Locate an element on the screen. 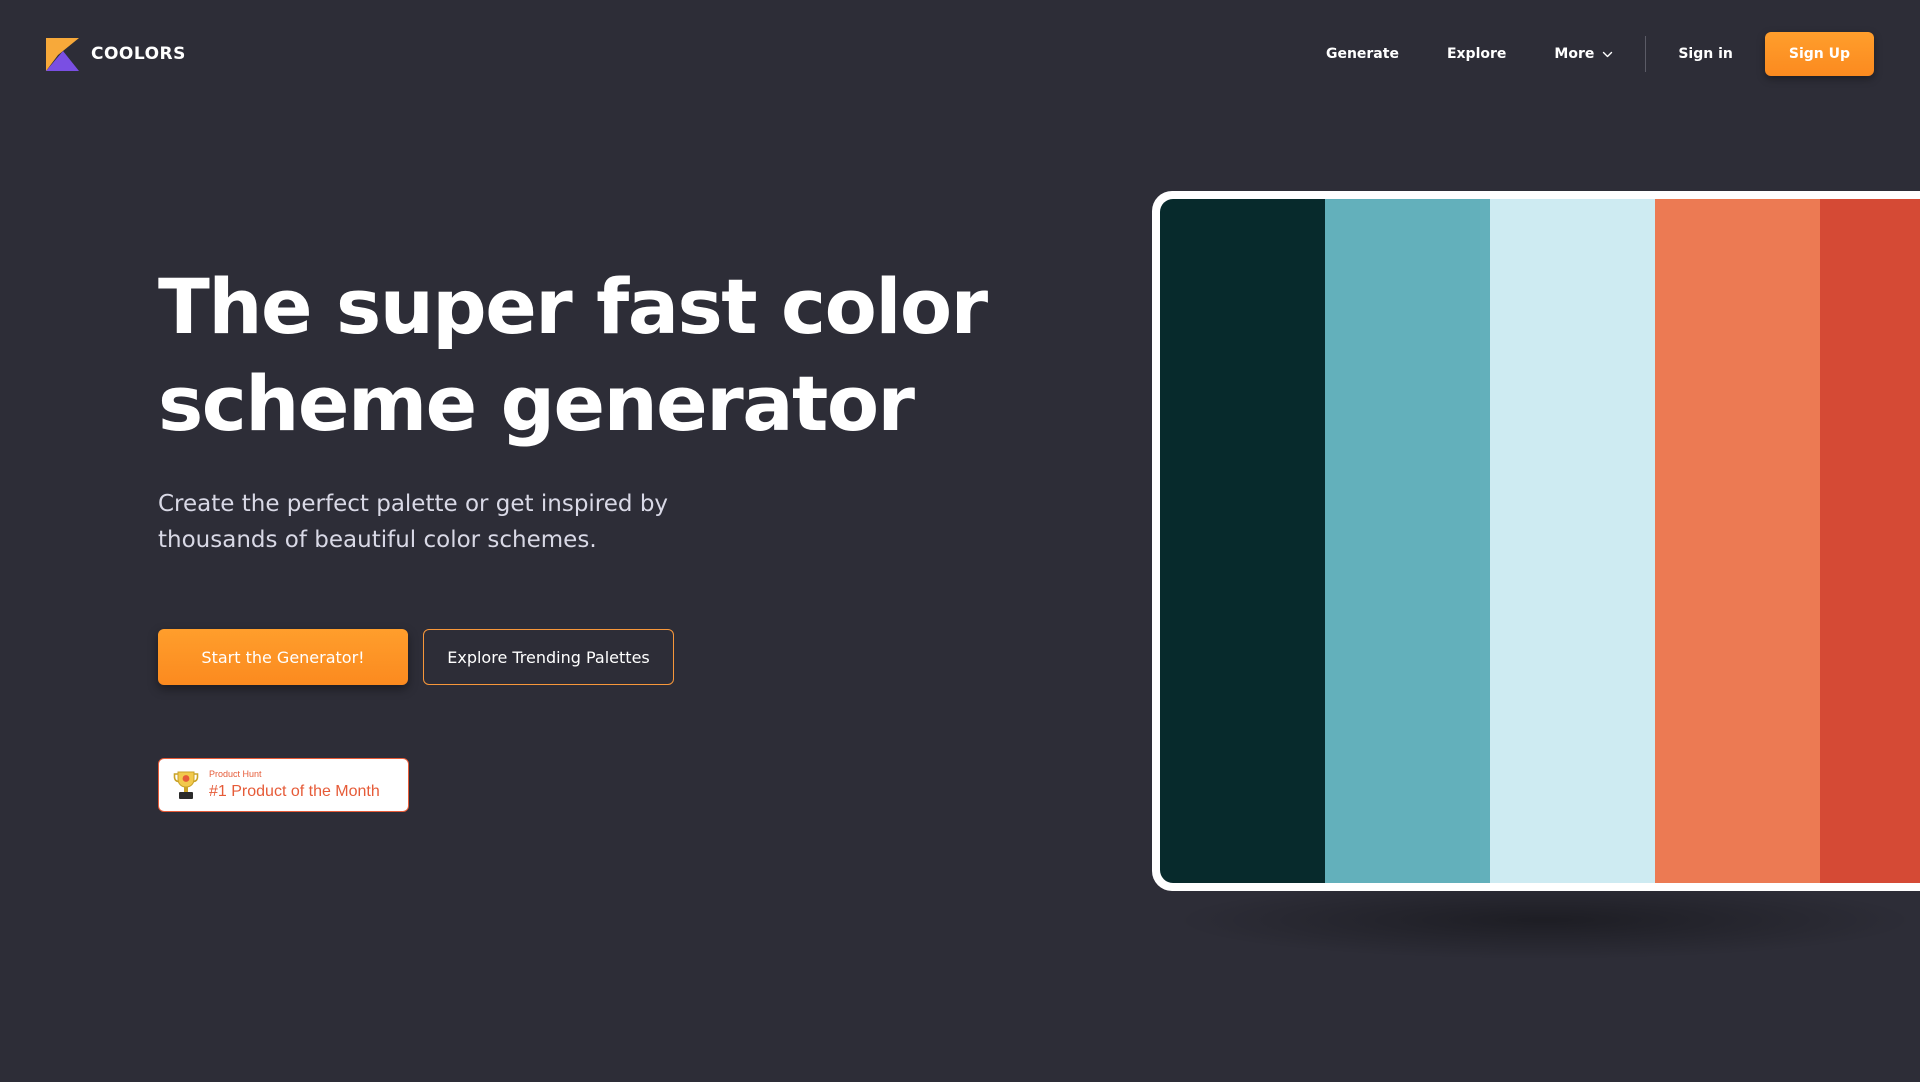 The width and height of the screenshot is (1920, 1082). nav-divider is located at coordinates (1646, 54).